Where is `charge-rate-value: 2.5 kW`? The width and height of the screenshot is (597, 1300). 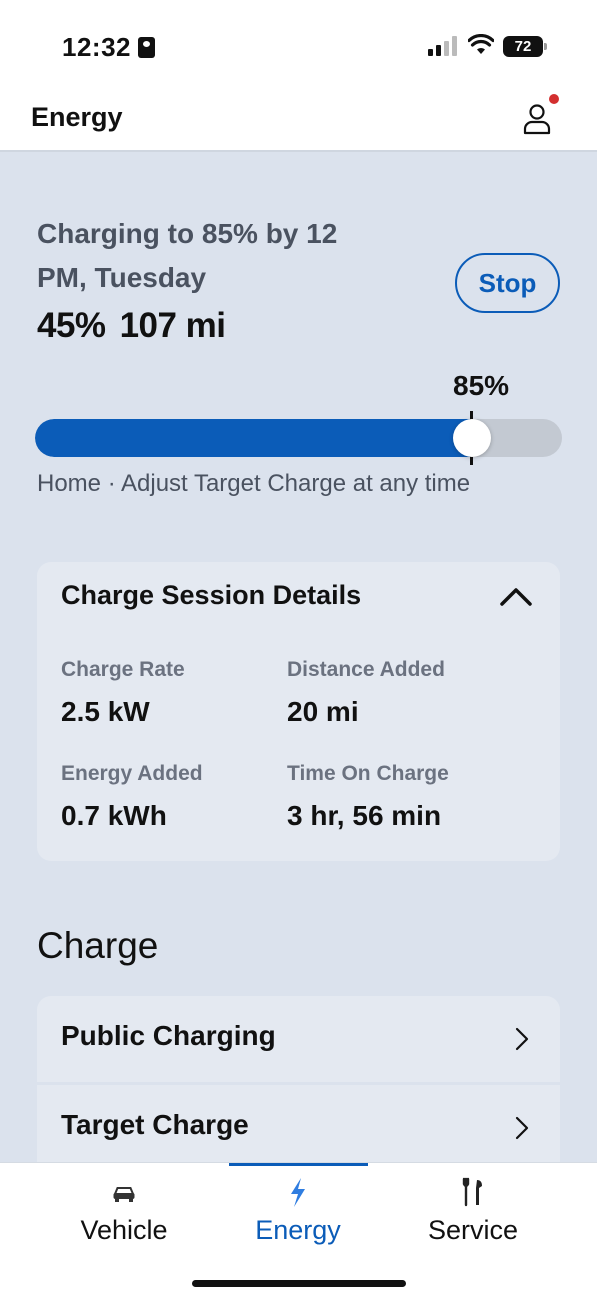 charge-rate-value: 2.5 kW is located at coordinates (105, 711).